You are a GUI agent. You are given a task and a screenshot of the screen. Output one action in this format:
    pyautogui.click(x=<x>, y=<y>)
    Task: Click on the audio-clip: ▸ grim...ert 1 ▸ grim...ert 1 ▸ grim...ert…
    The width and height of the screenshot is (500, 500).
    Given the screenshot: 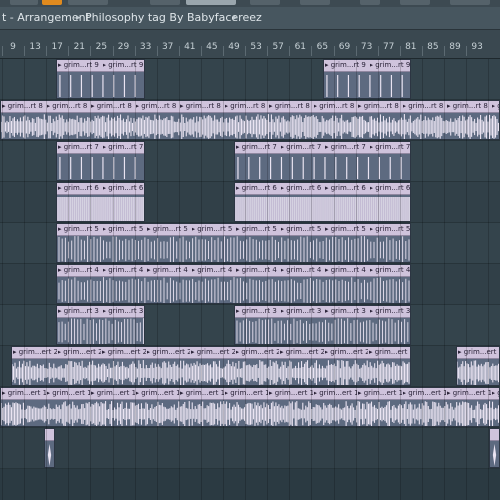 What is the action you would take?
    pyautogui.click(x=250, y=407)
    